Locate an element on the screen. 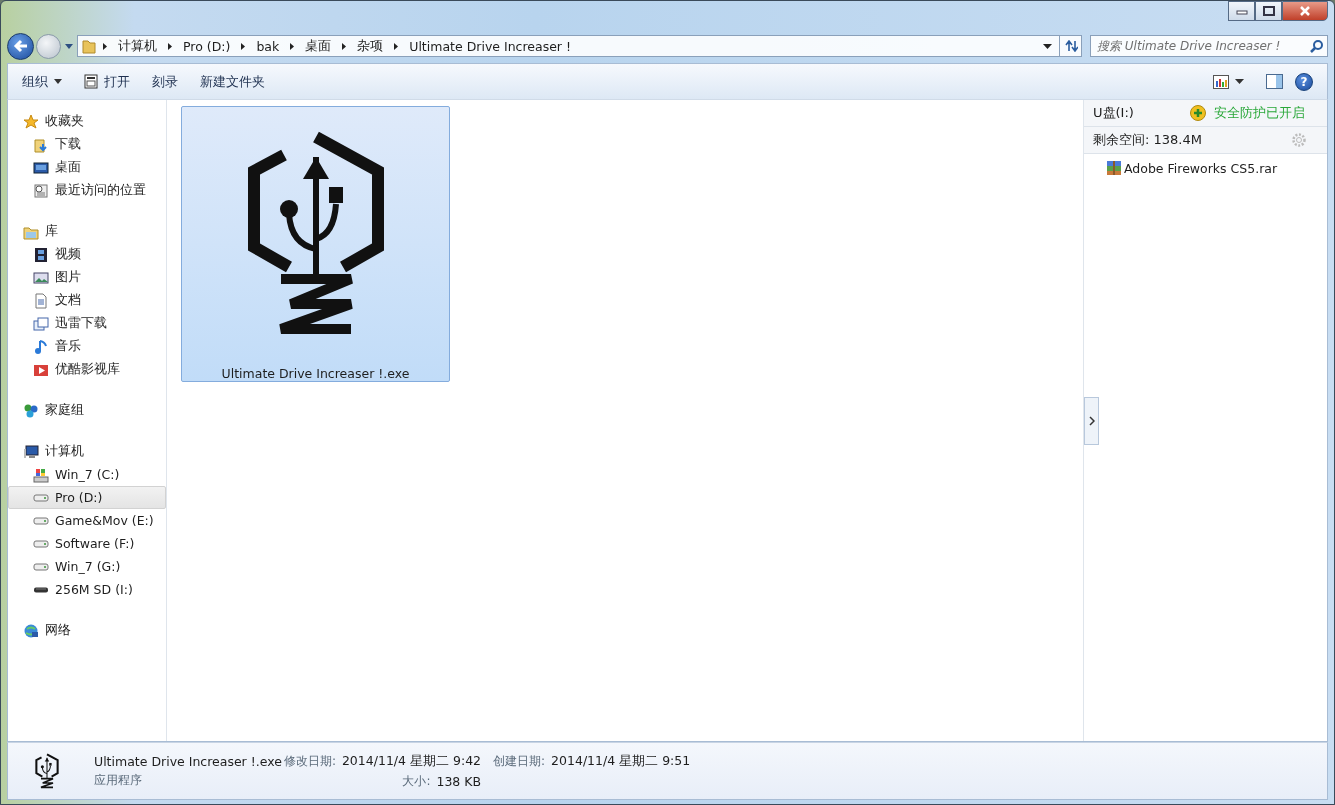  file-name: Ultimate Drive Increaser !.exe is located at coordinates (188, 761).